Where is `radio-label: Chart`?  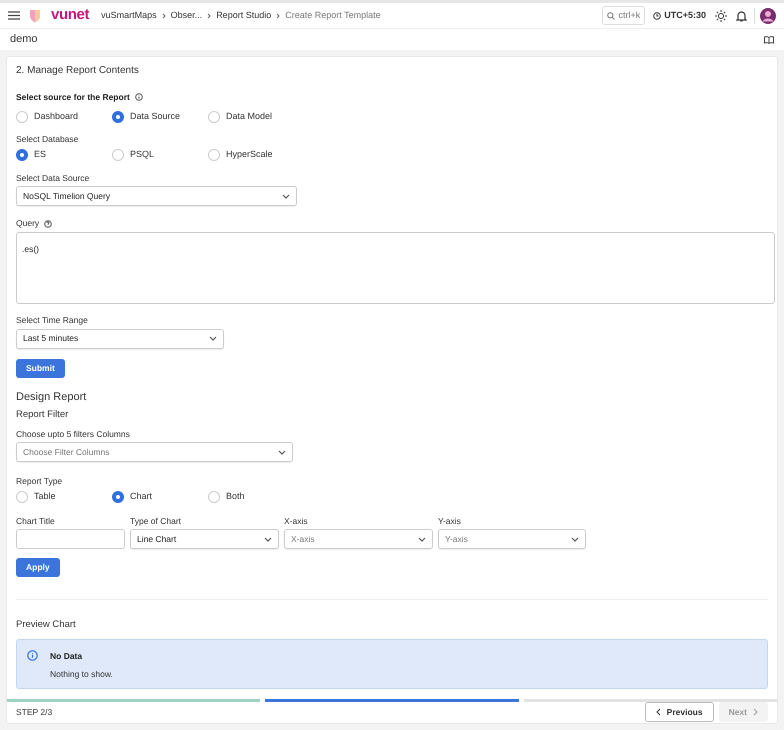 radio-label: Chart is located at coordinates (142, 496).